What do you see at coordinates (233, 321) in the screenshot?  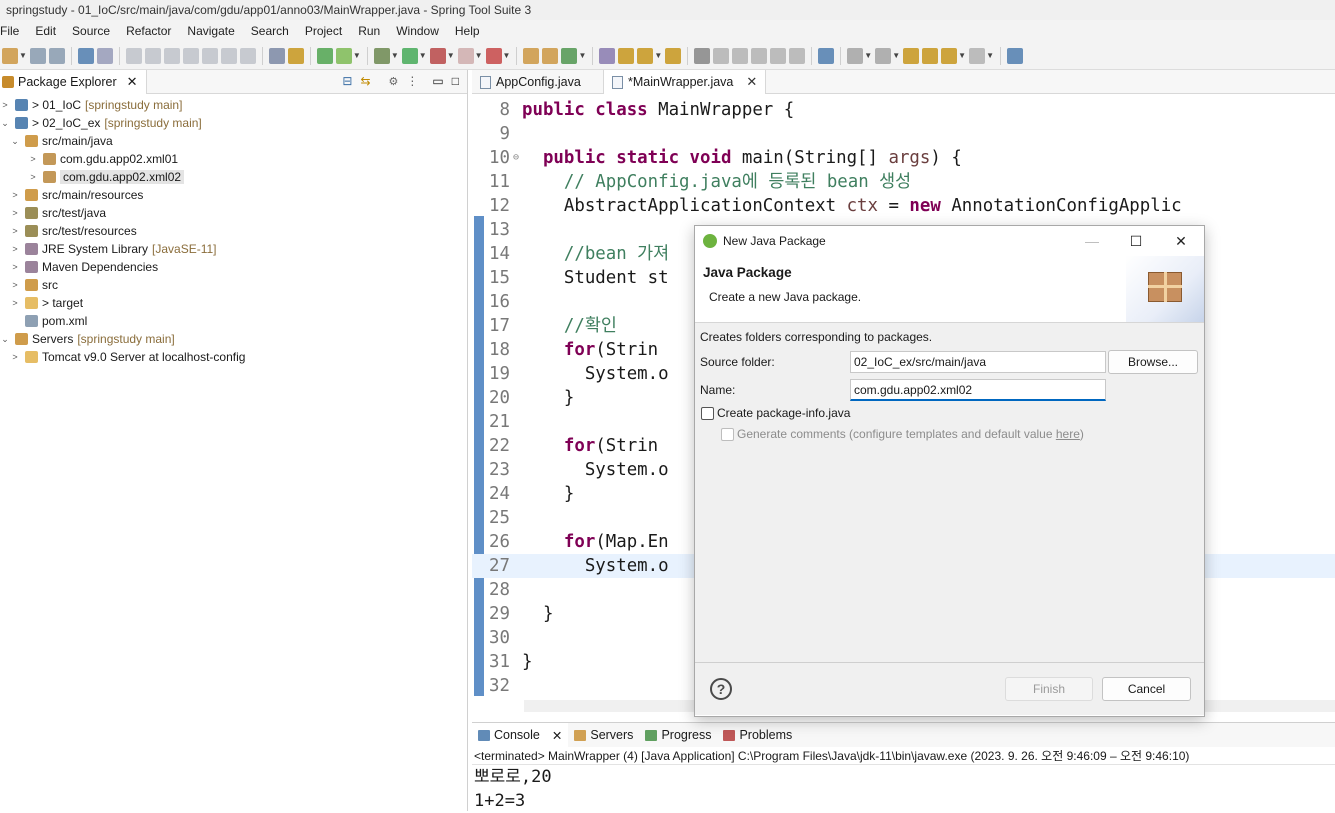 I see `tree-item-pom-xml: pom.xml` at bounding box center [233, 321].